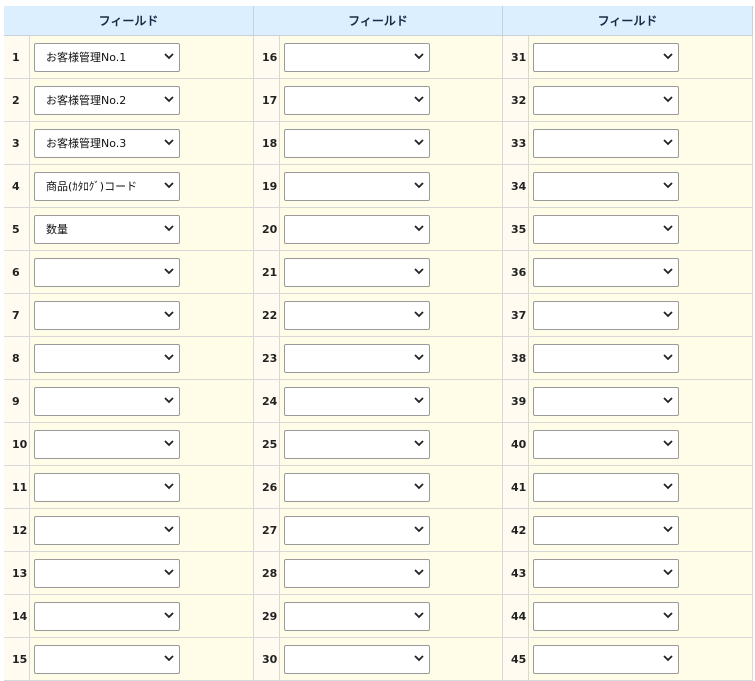 This screenshot has height=681, width=755. Describe the element at coordinates (267, 315) in the screenshot. I see `field-number: 22` at that location.